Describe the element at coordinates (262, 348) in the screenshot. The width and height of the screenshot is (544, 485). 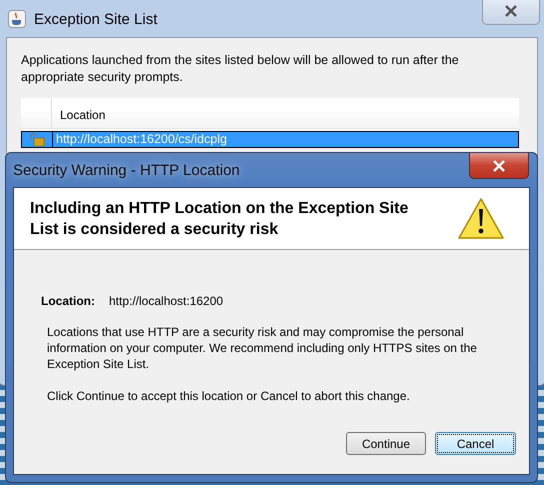
I see `message-text: Locations that use HTTP are a security risk and may compromise the personal information on your computer. We recommend including only HTTPS sites on the Exception Site List.` at that location.